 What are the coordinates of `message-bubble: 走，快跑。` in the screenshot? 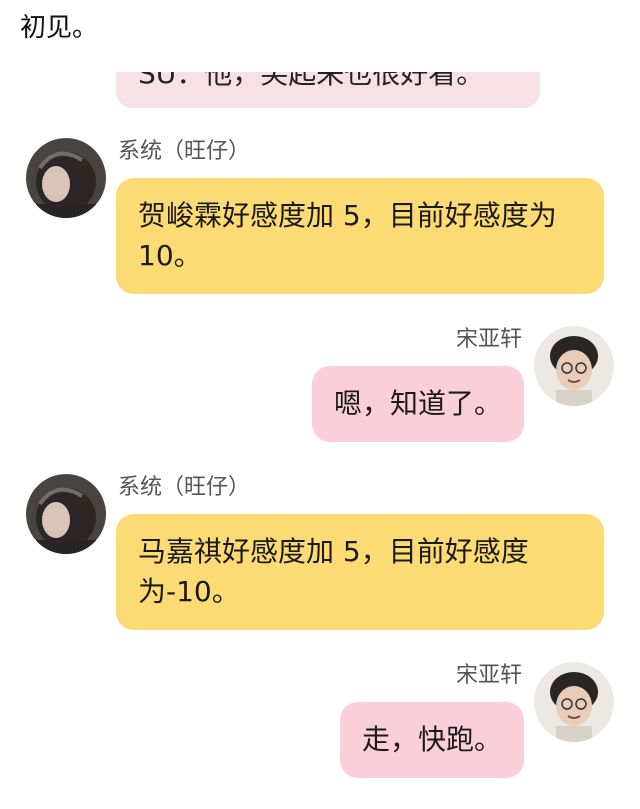 It's located at (431, 740).